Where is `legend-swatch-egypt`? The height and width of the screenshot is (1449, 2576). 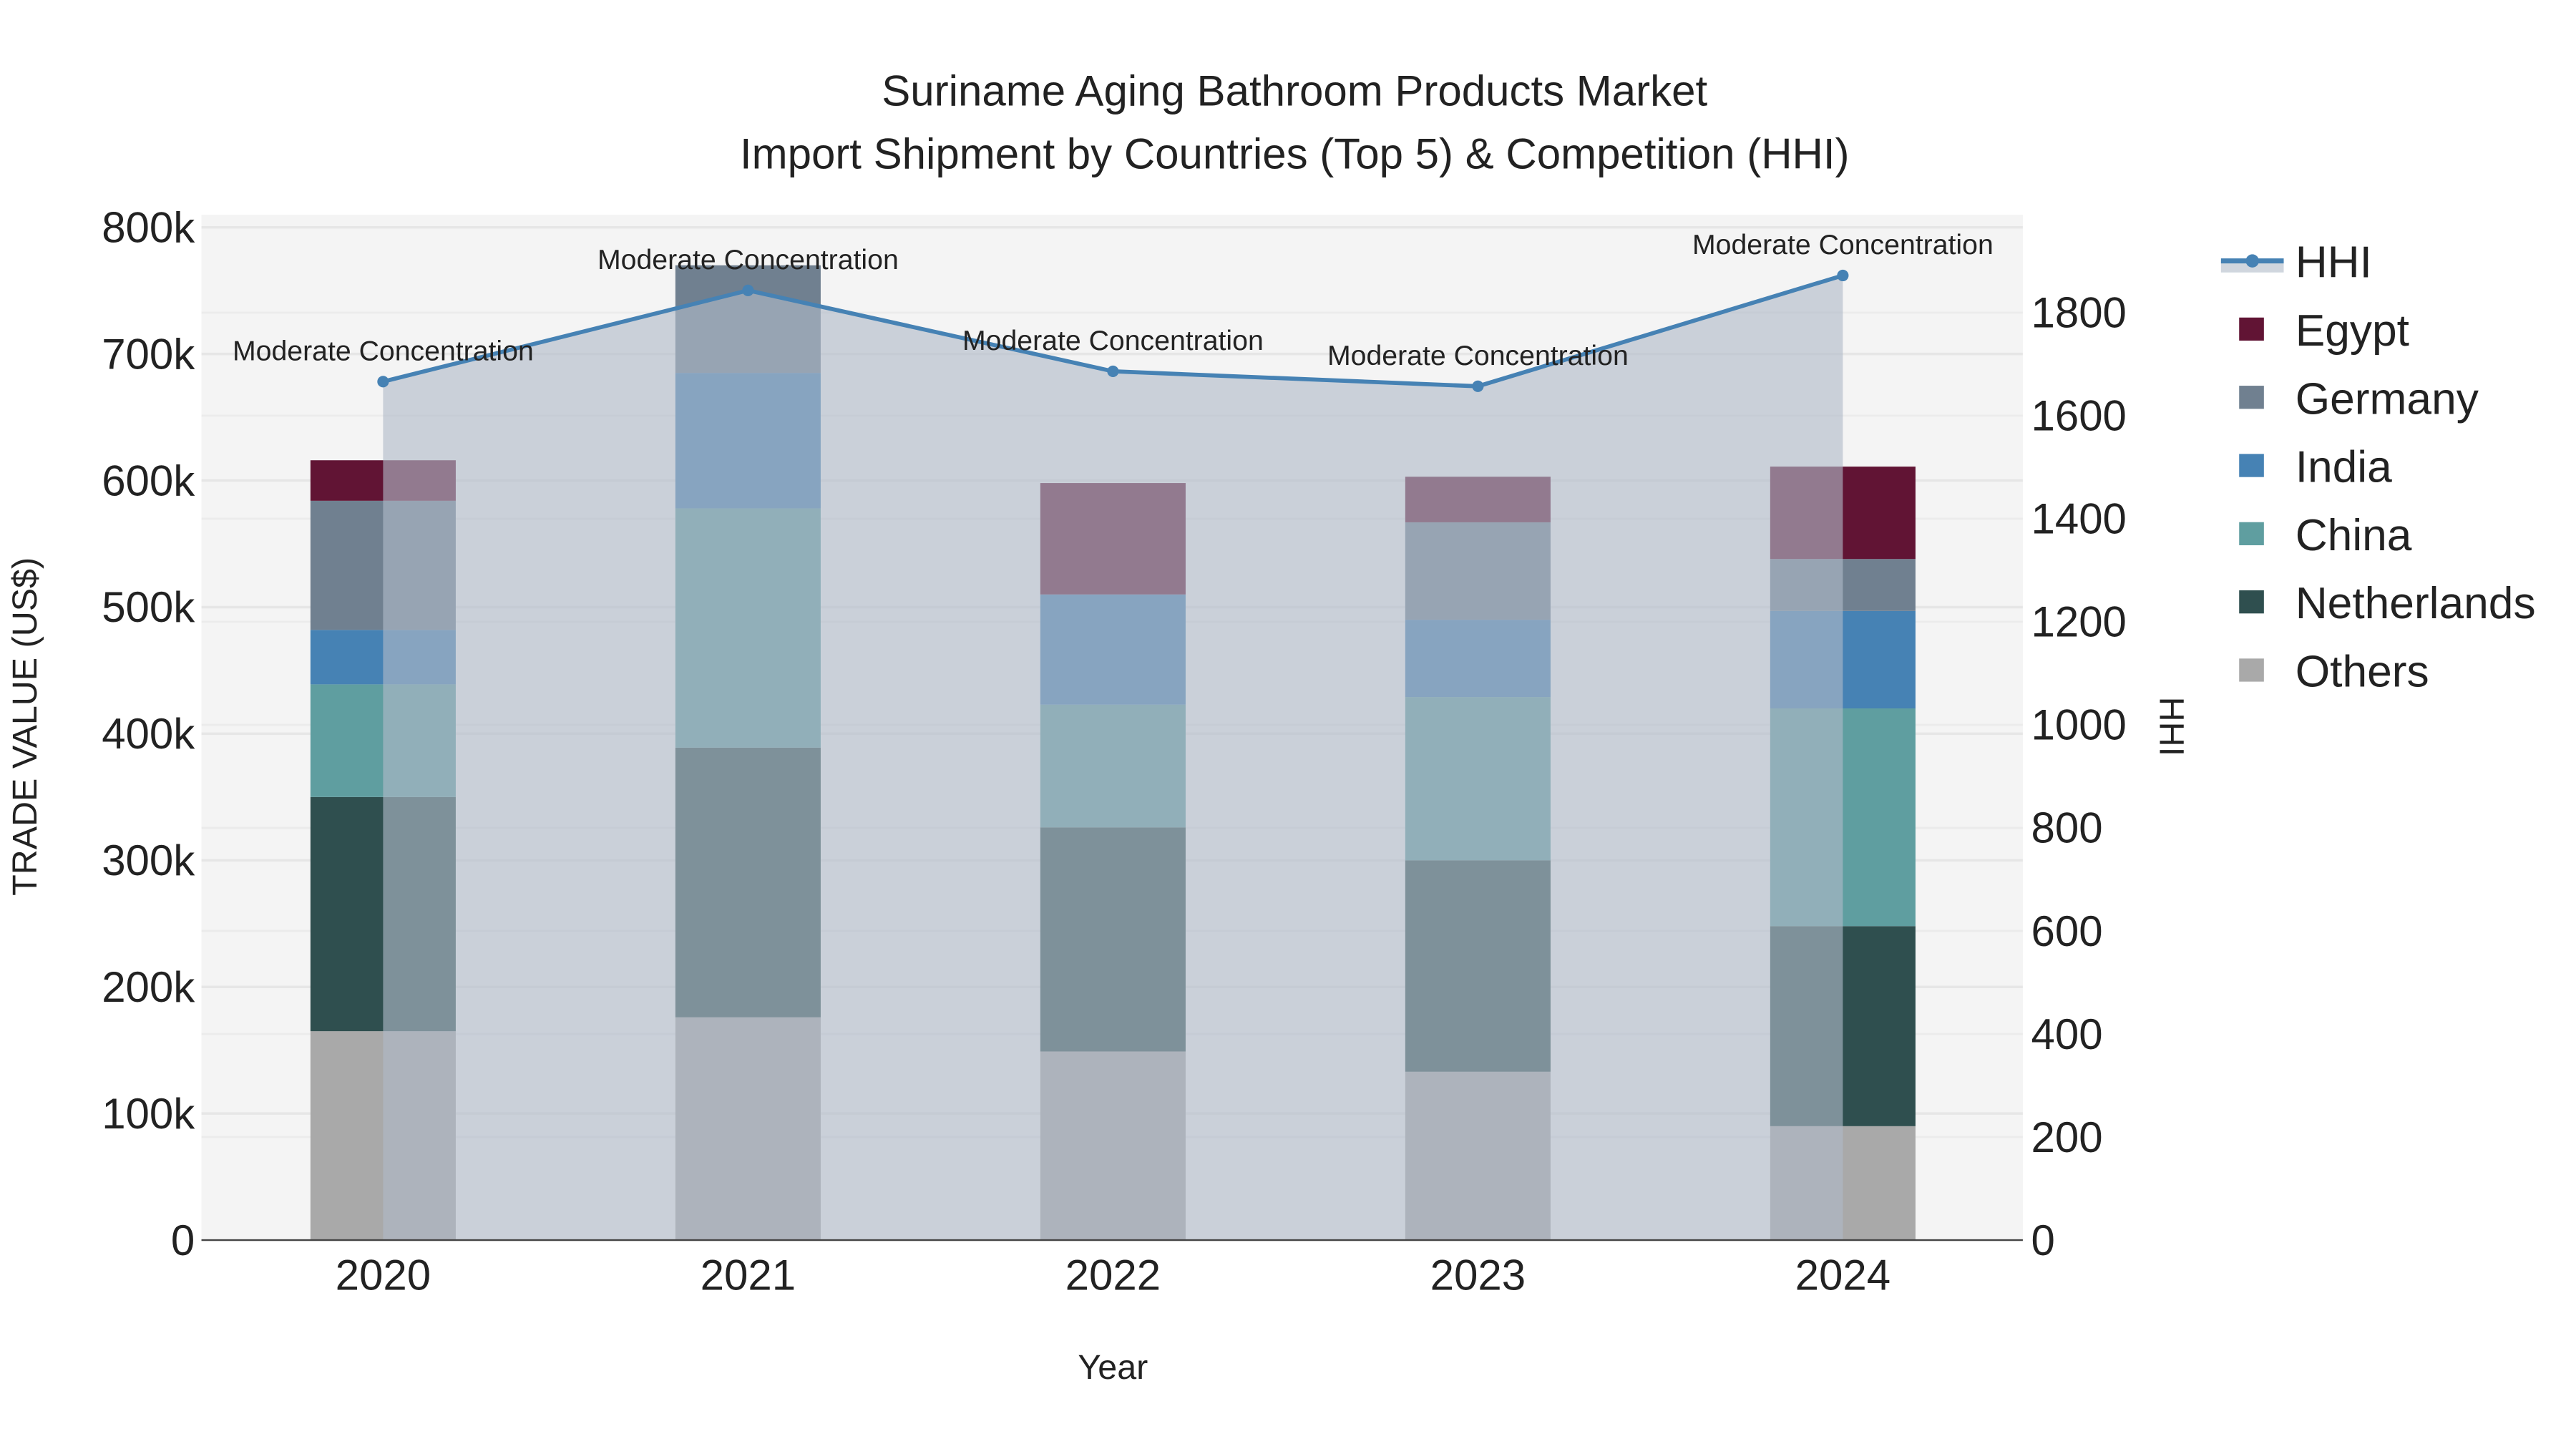
legend-swatch-egypt is located at coordinates (2251, 329).